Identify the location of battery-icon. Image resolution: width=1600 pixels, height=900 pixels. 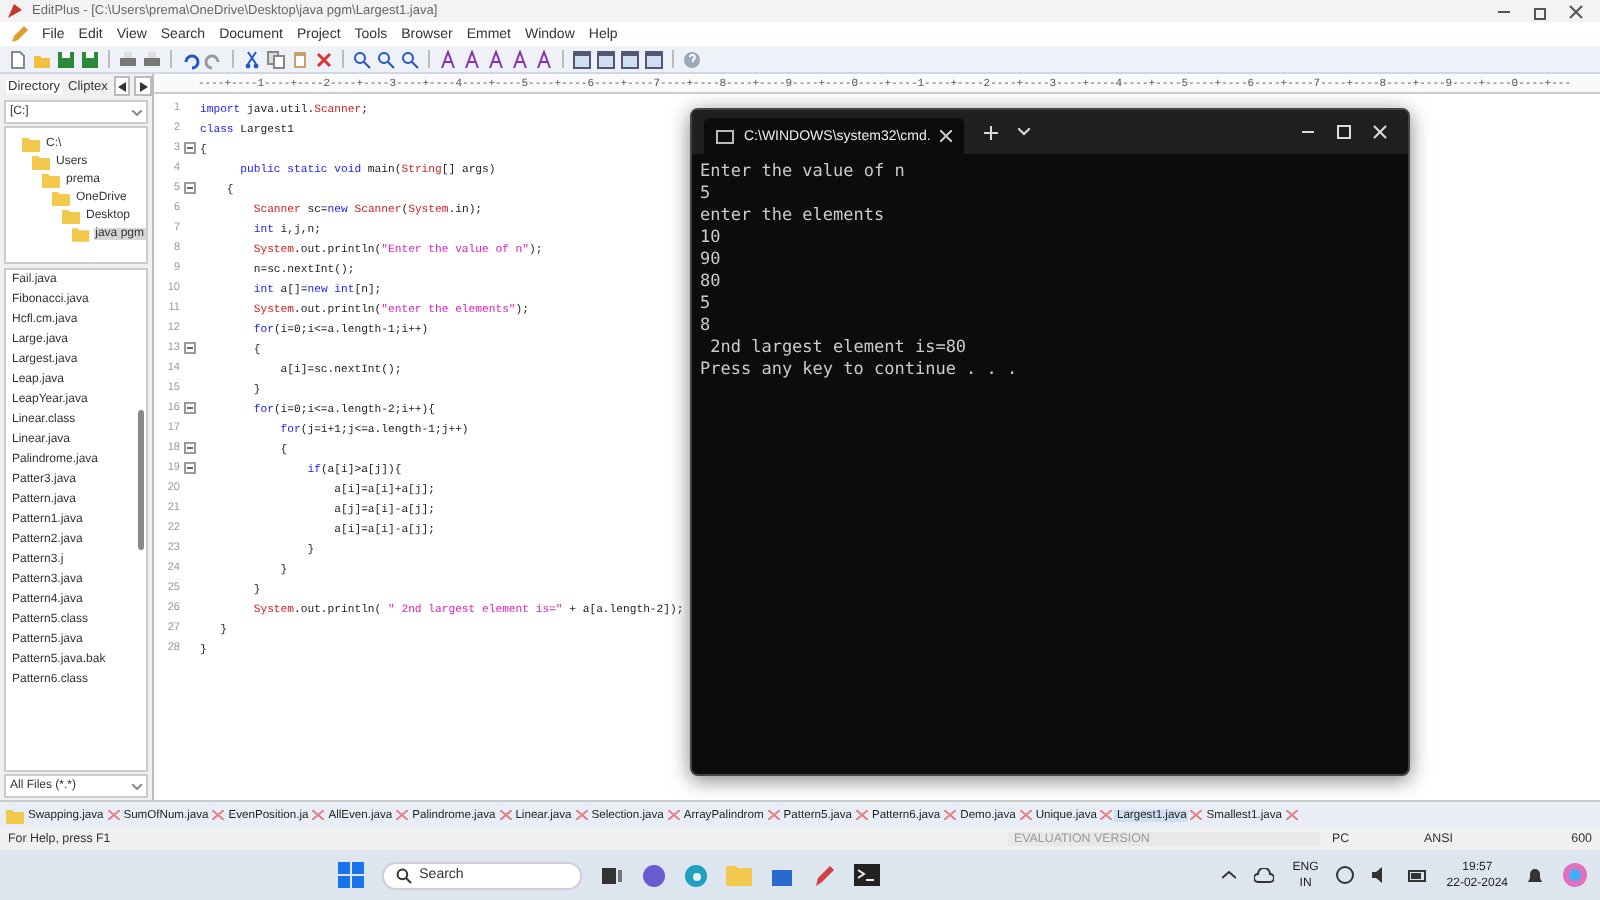
(1418, 875).